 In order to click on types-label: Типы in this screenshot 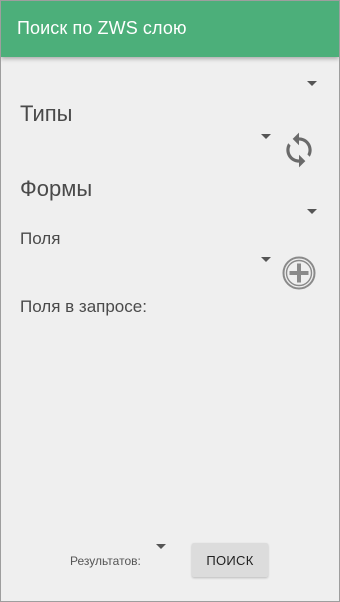, I will do `click(46, 113)`.